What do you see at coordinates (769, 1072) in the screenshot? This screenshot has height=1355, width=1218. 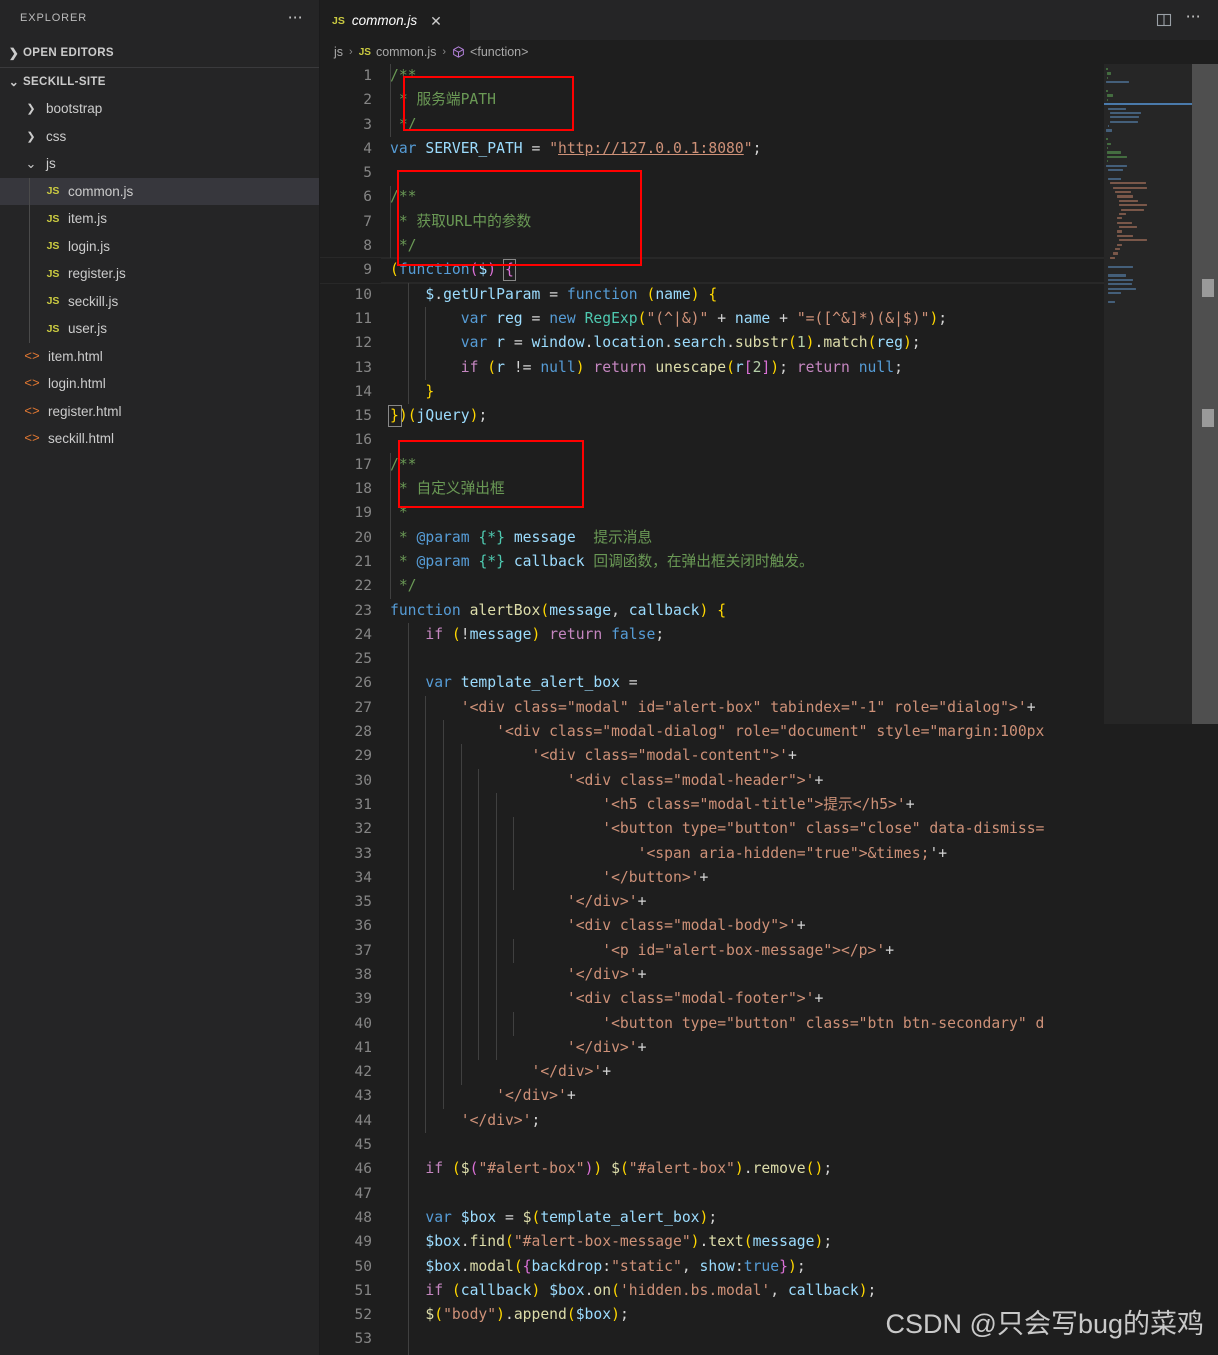 I see `code-line-42: 42 '</div>'+` at bounding box center [769, 1072].